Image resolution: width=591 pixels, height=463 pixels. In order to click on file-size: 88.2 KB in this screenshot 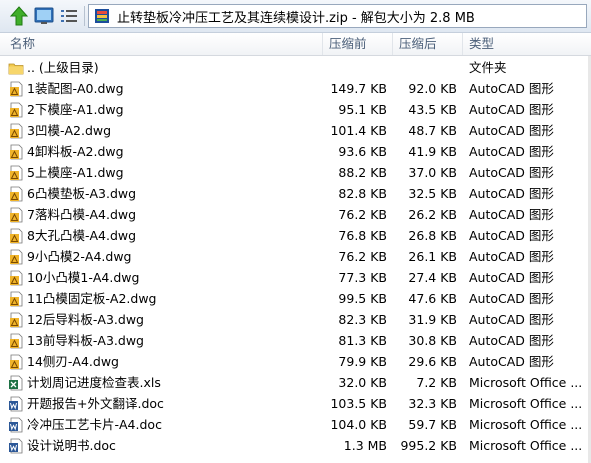, I will do `click(362, 172)`.